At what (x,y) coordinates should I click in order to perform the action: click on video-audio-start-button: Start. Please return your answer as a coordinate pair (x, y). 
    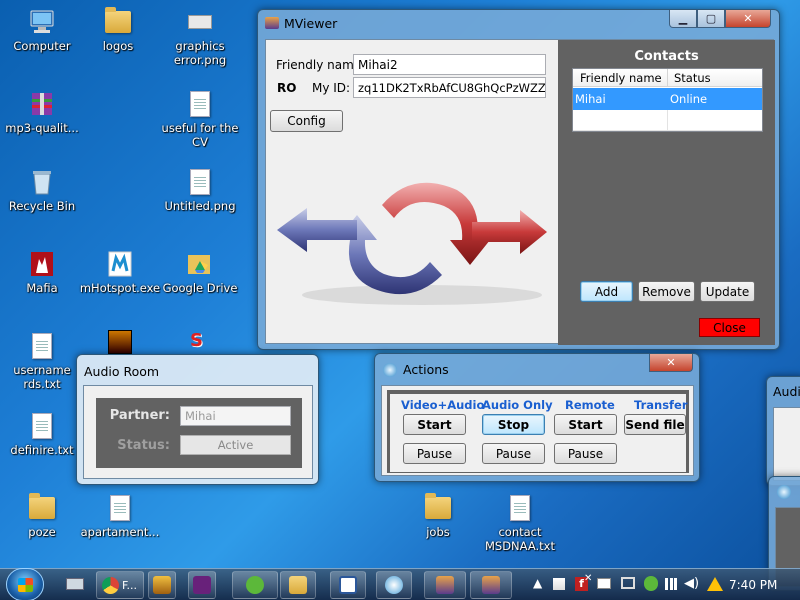
    Looking at the image, I should click on (434, 424).